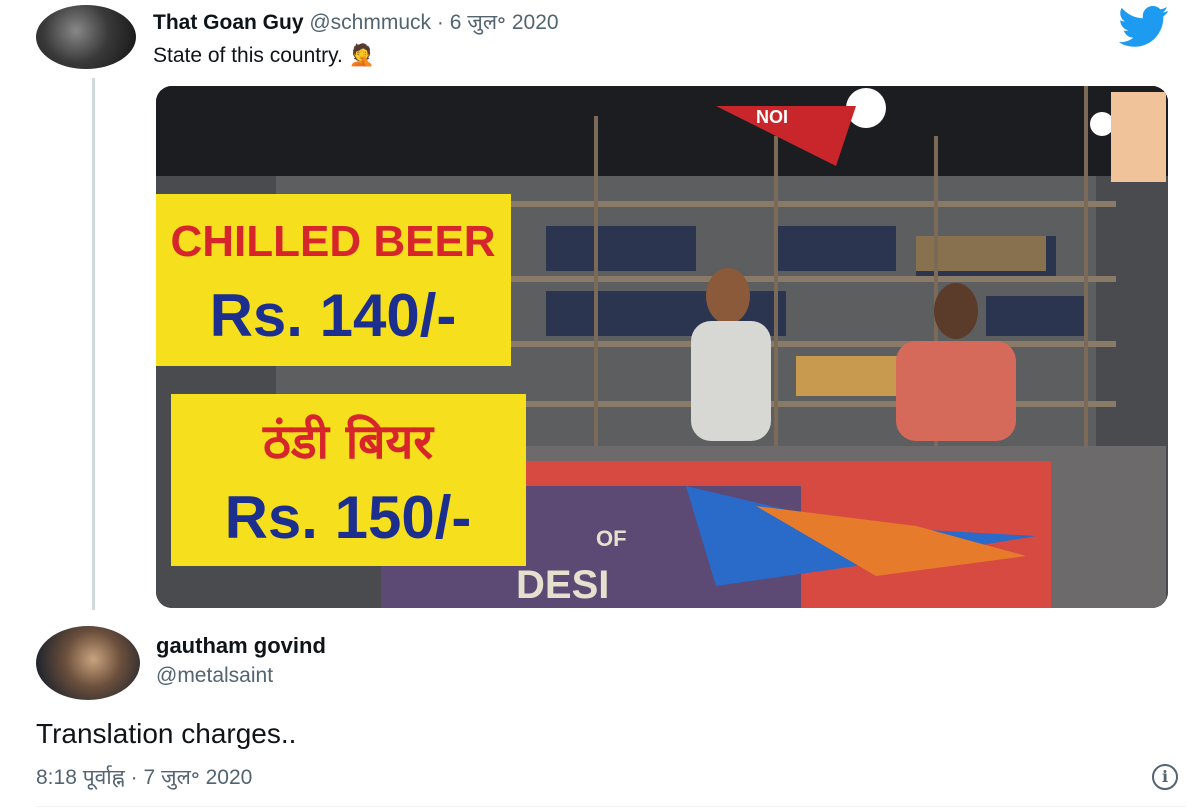 This screenshot has width=1200, height=810. I want to click on tweet-date: 7 जुल॰ 2020, so click(198, 777).